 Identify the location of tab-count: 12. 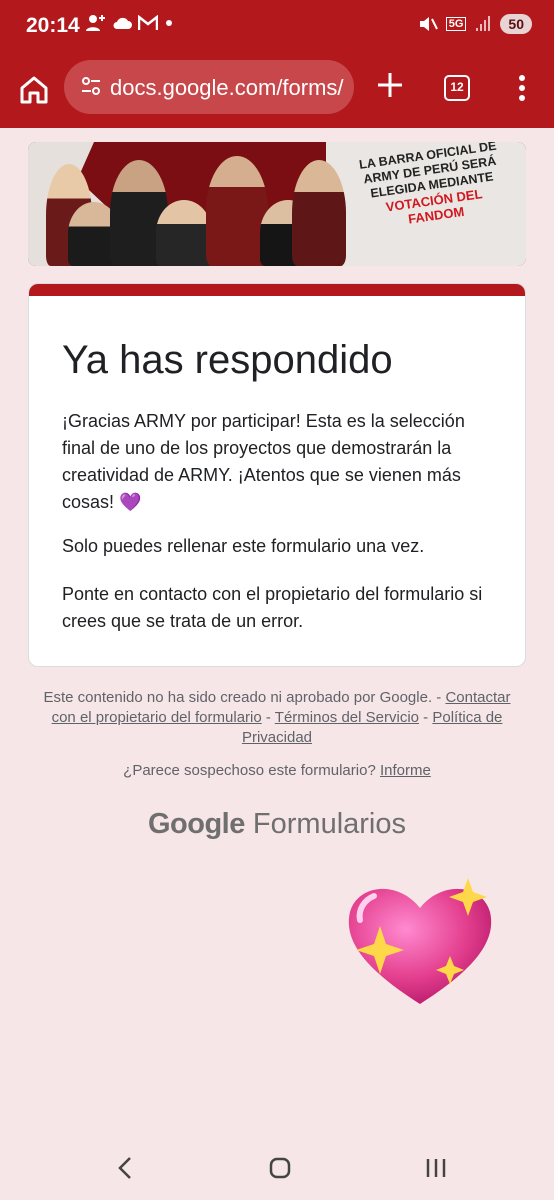
(457, 87).